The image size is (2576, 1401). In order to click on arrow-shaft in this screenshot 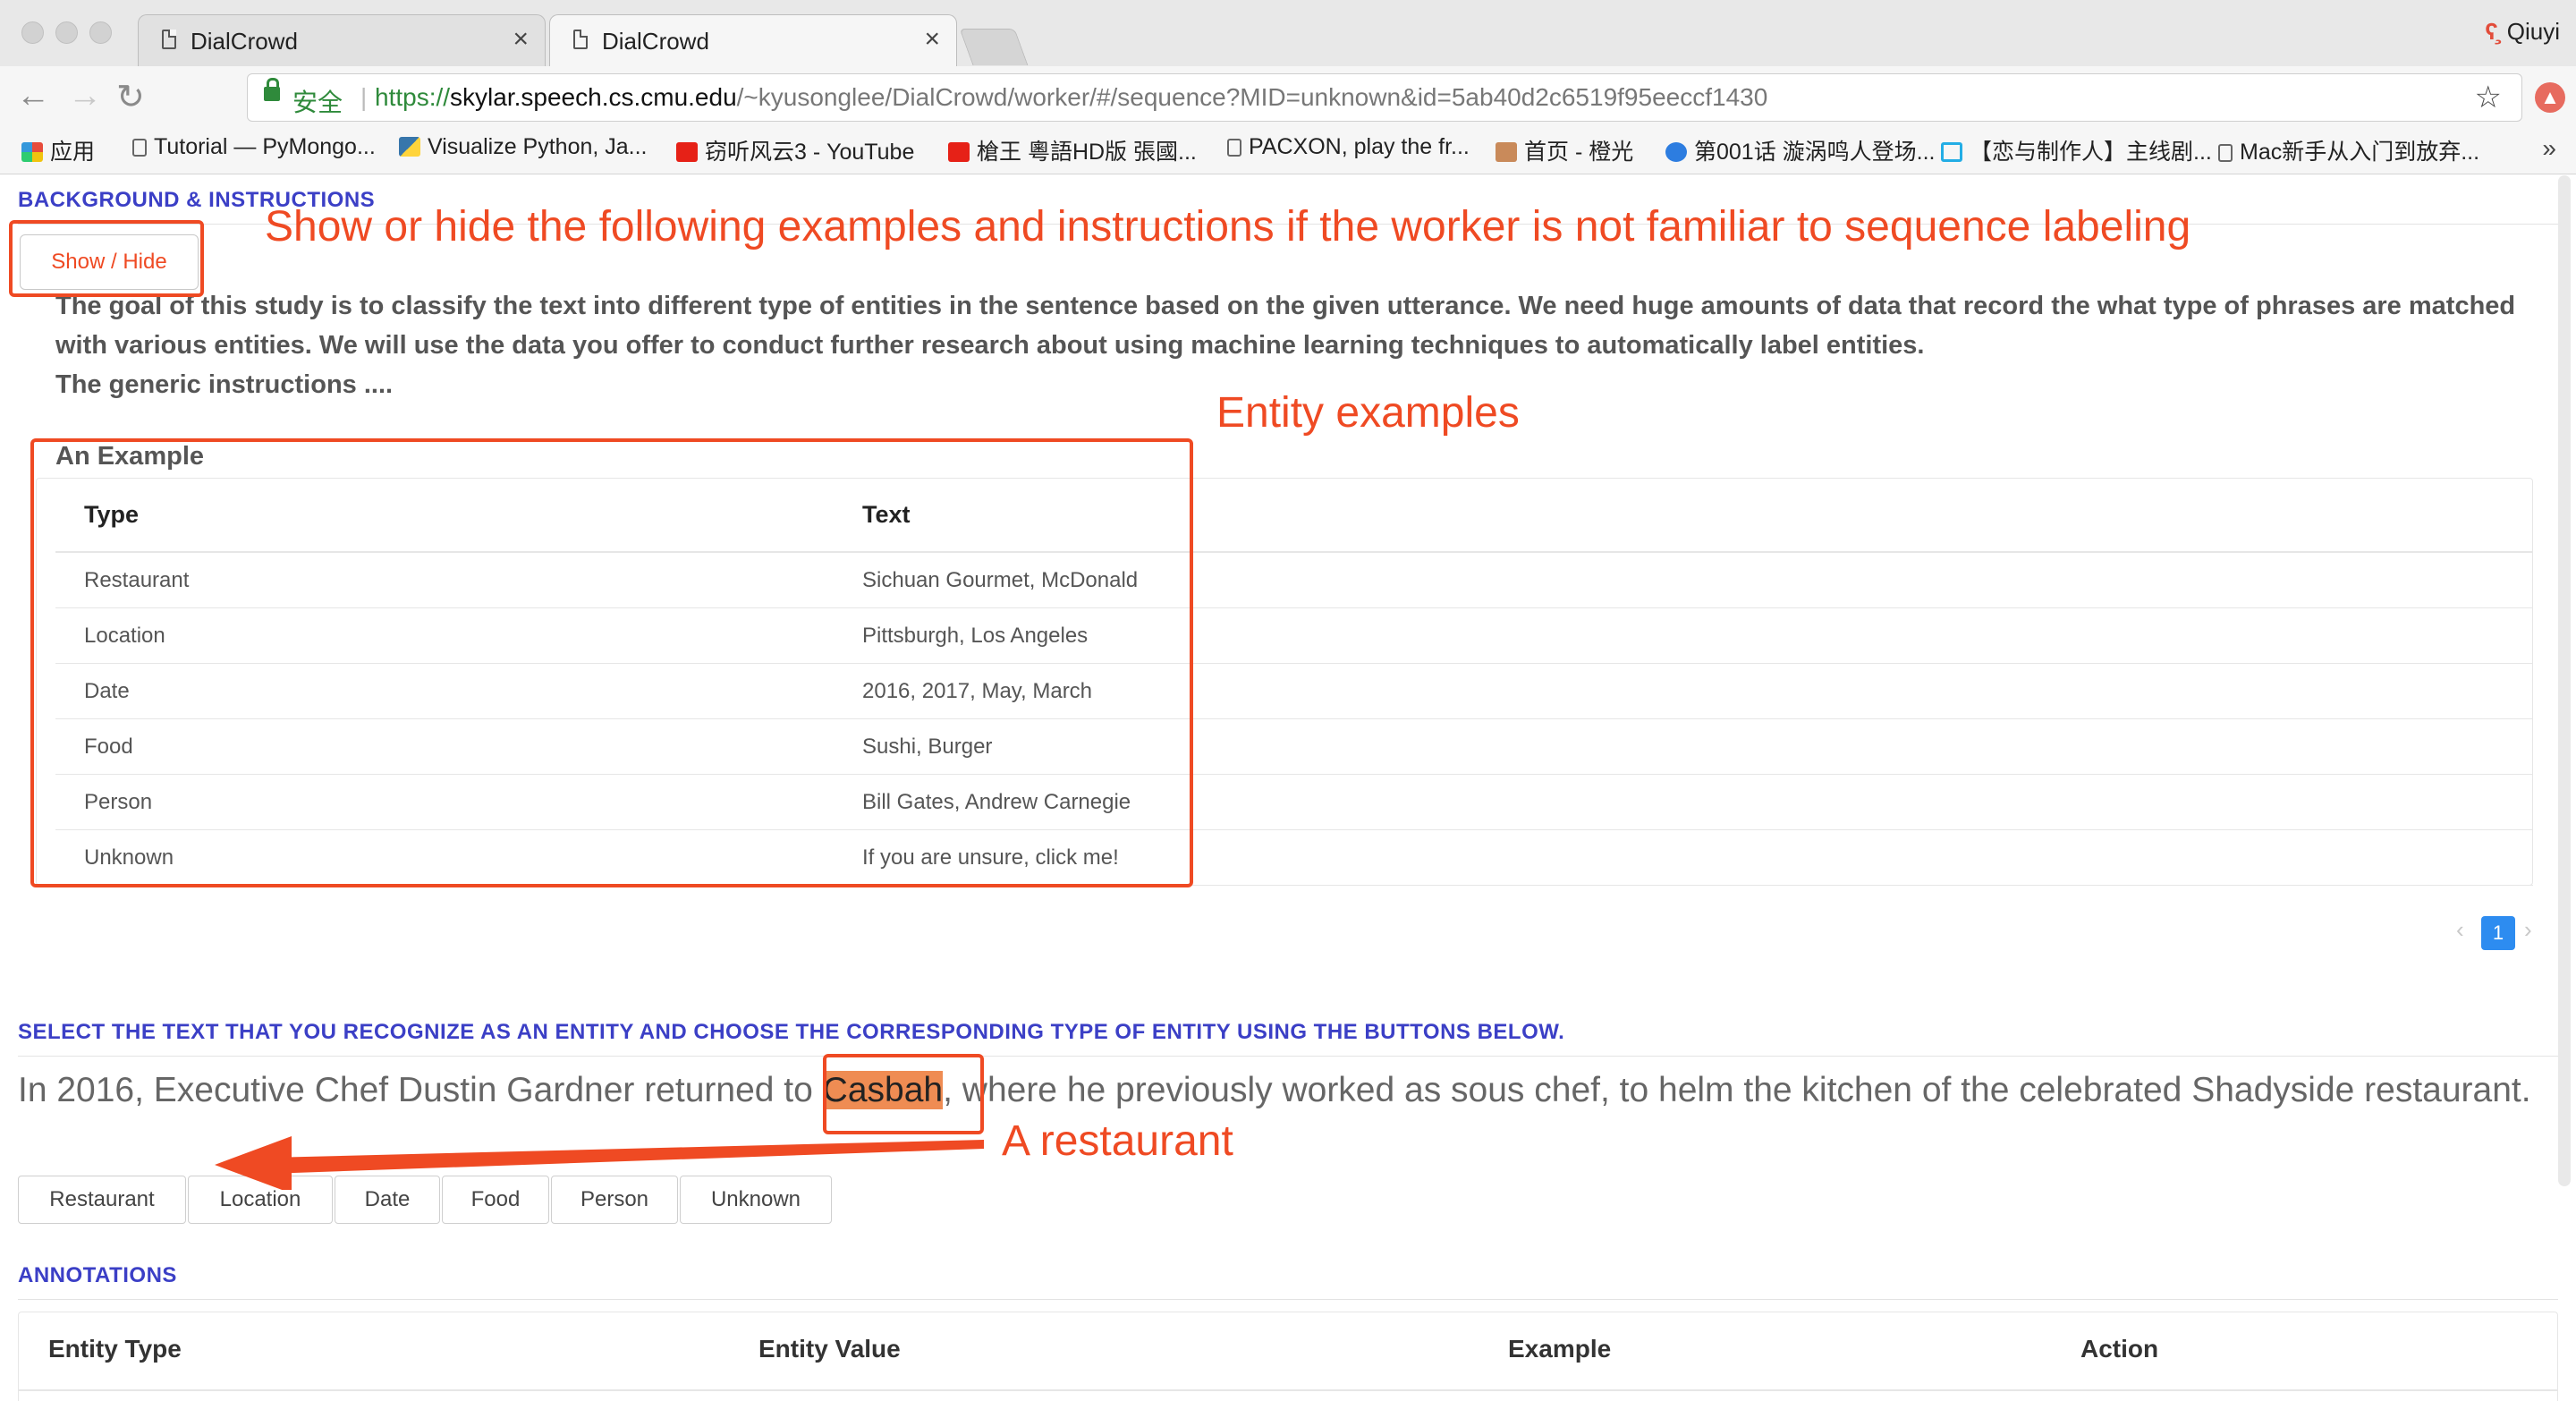, I will do `click(626, 1157)`.